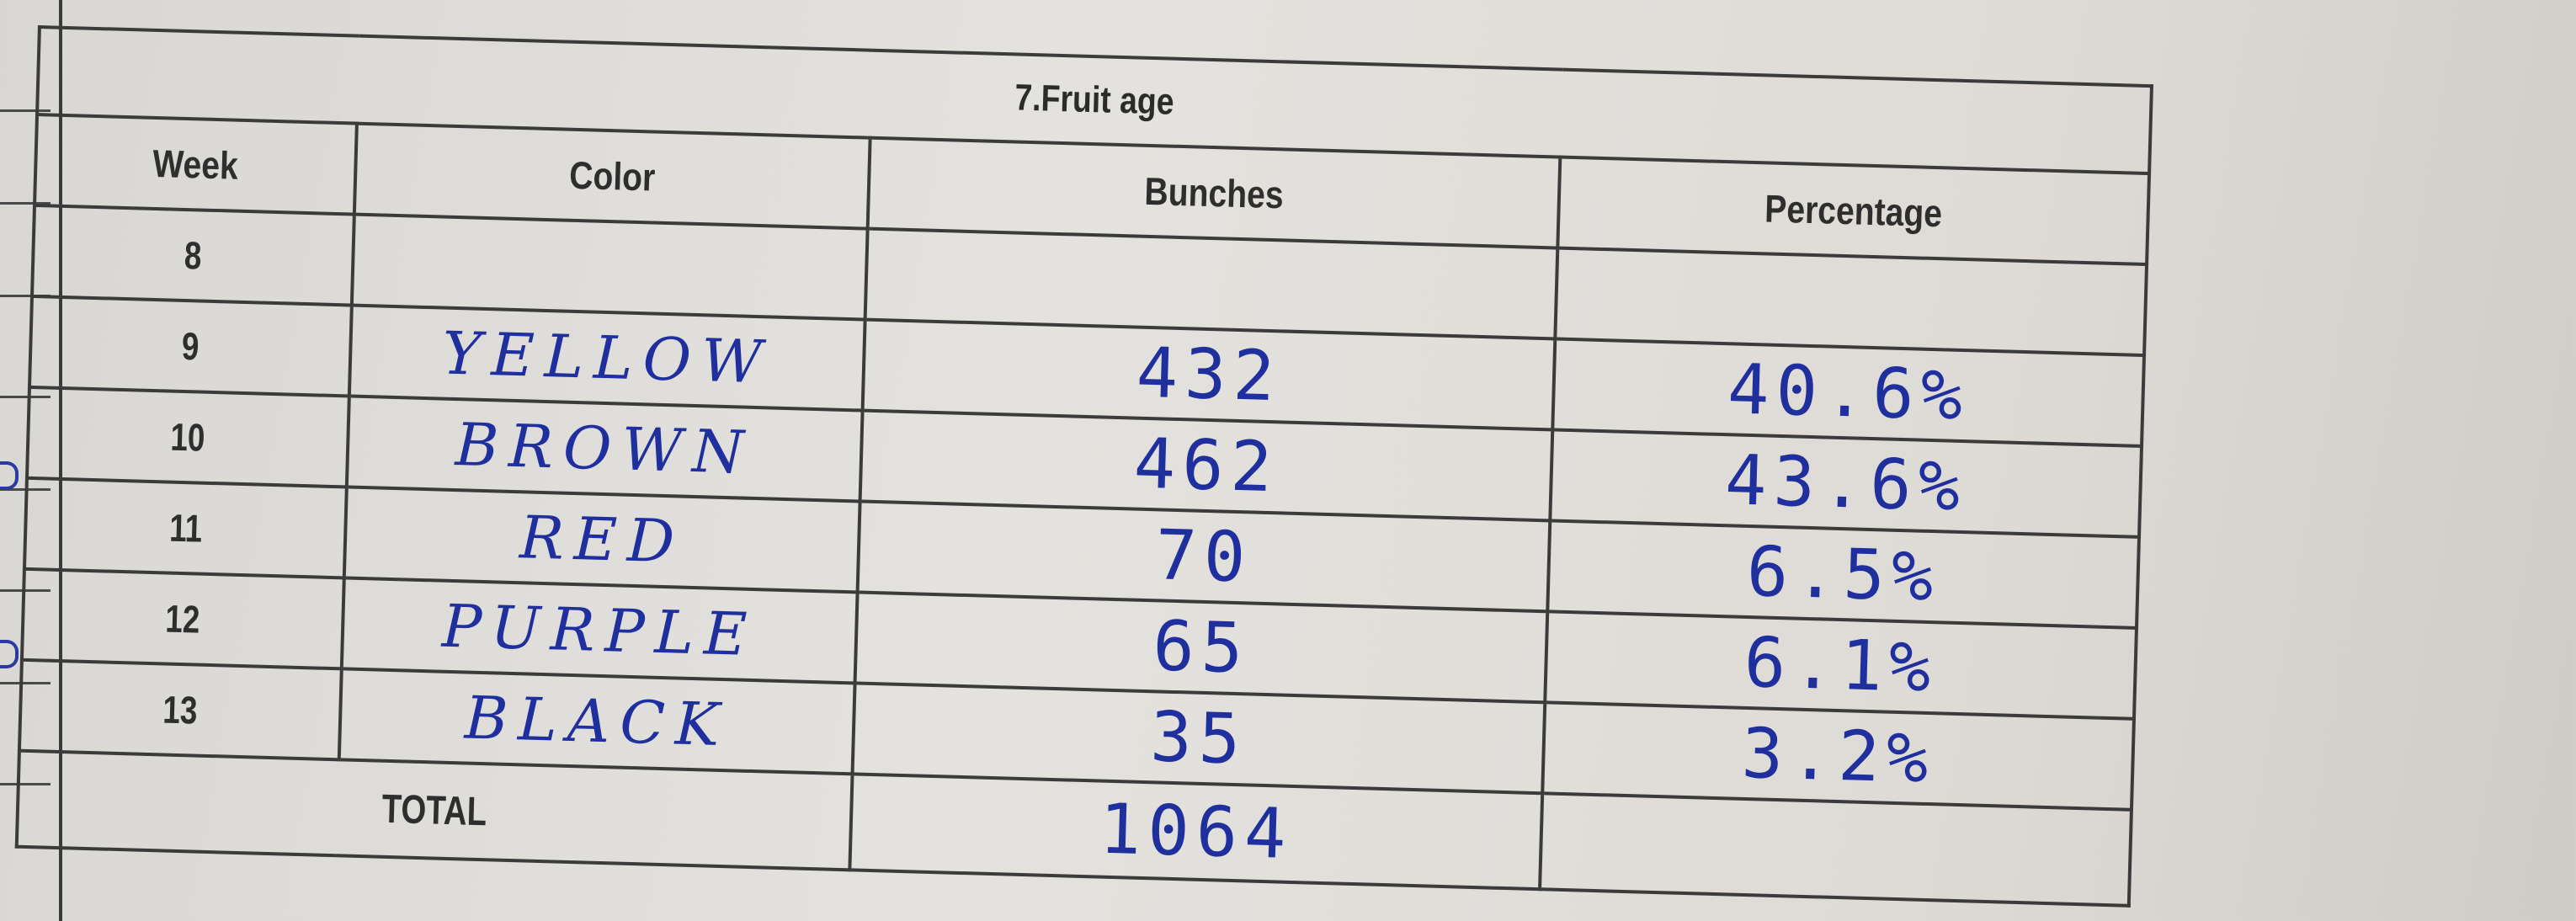 This screenshot has height=921, width=2576. What do you see at coordinates (1841, 665) in the screenshot?
I see `percentage-cell: 6.1%` at bounding box center [1841, 665].